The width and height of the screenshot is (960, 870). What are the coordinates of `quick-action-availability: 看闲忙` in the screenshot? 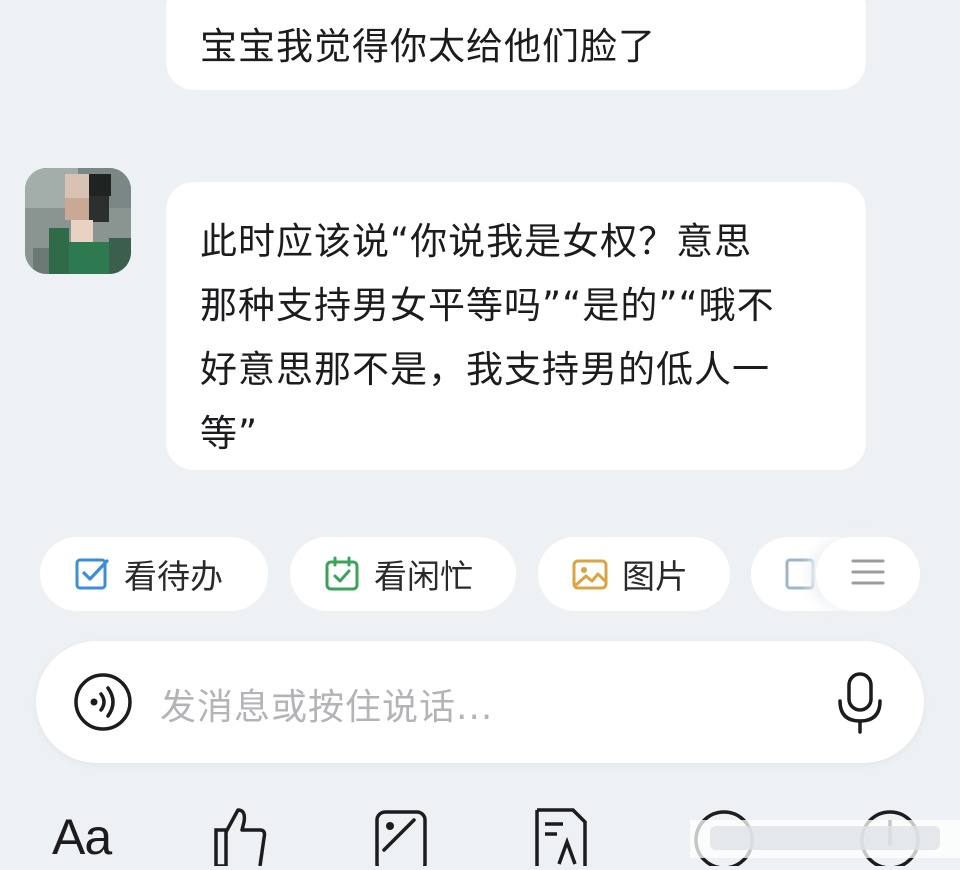 It's located at (403, 574).